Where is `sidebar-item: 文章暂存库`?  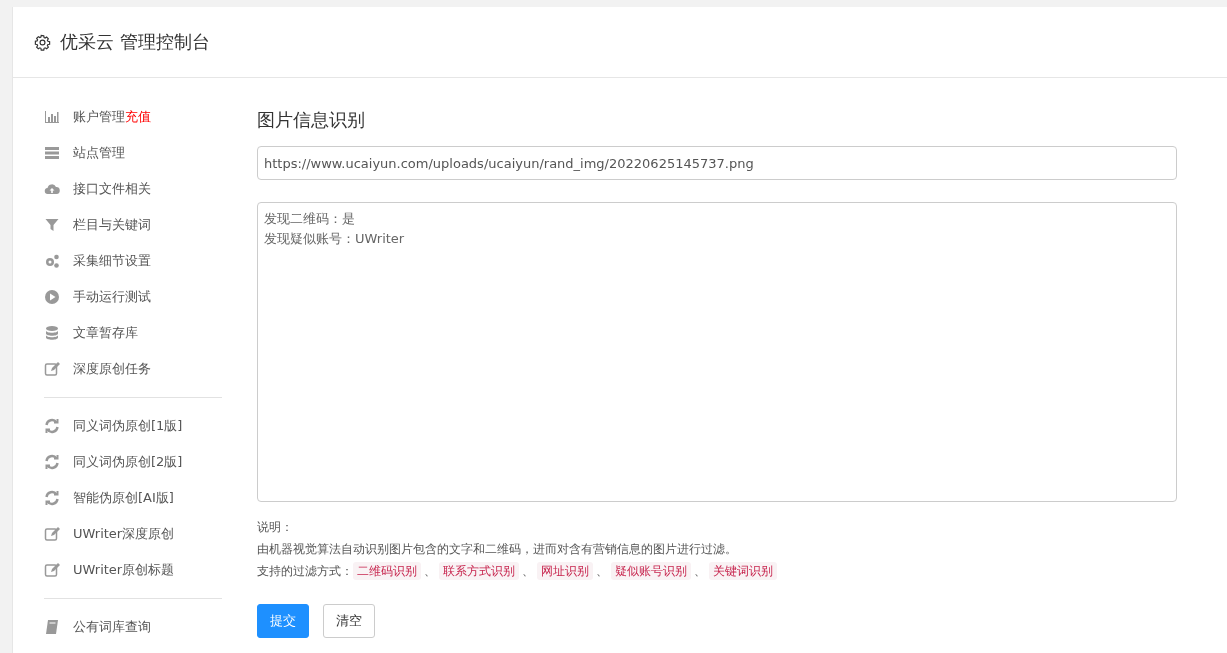 sidebar-item: 文章暂存库 is located at coordinates (133, 333).